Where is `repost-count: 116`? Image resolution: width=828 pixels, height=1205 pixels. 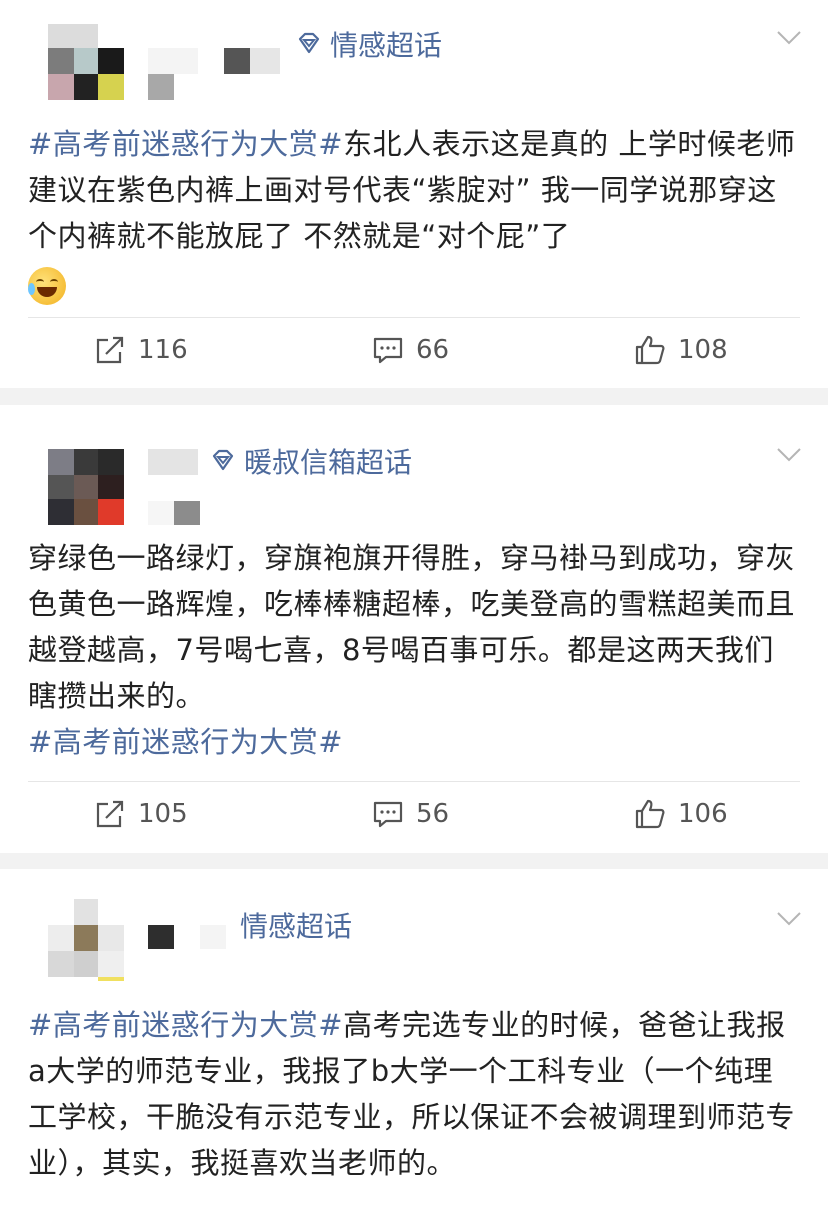
repost-count: 116 is located at coordinates (163, 350).